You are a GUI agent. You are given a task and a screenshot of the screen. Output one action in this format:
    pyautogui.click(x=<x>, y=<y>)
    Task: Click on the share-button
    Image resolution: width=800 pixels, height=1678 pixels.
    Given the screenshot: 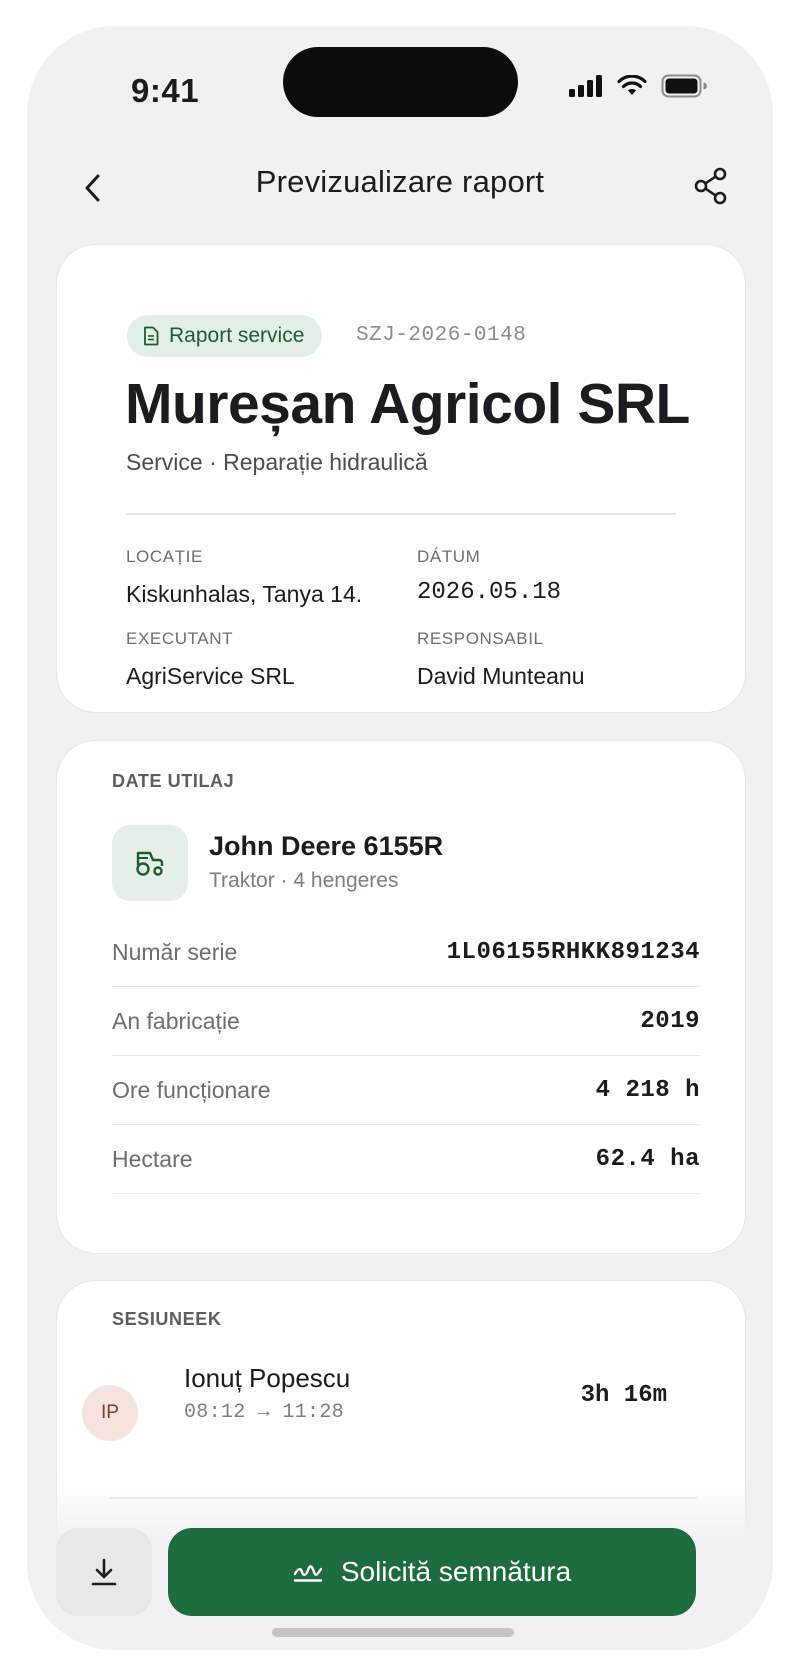 What is the action you would take?
    pyautogui.click(x=711, y=186)
    